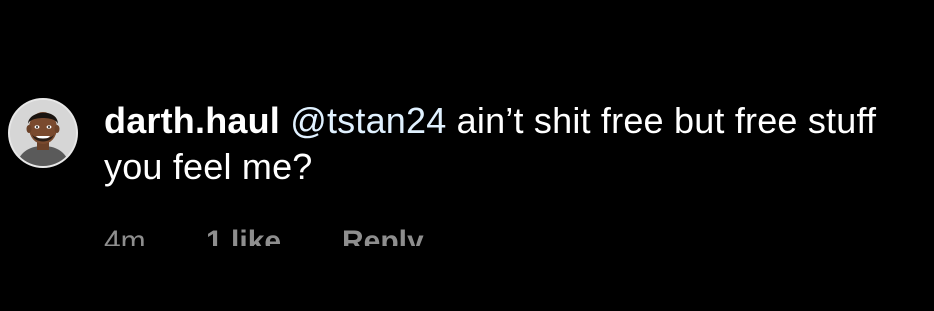  What do you see at coordinates (368, 120) in the screenshot?
I see `comment-mention: @tstan24` at bounding box center [368, 120].